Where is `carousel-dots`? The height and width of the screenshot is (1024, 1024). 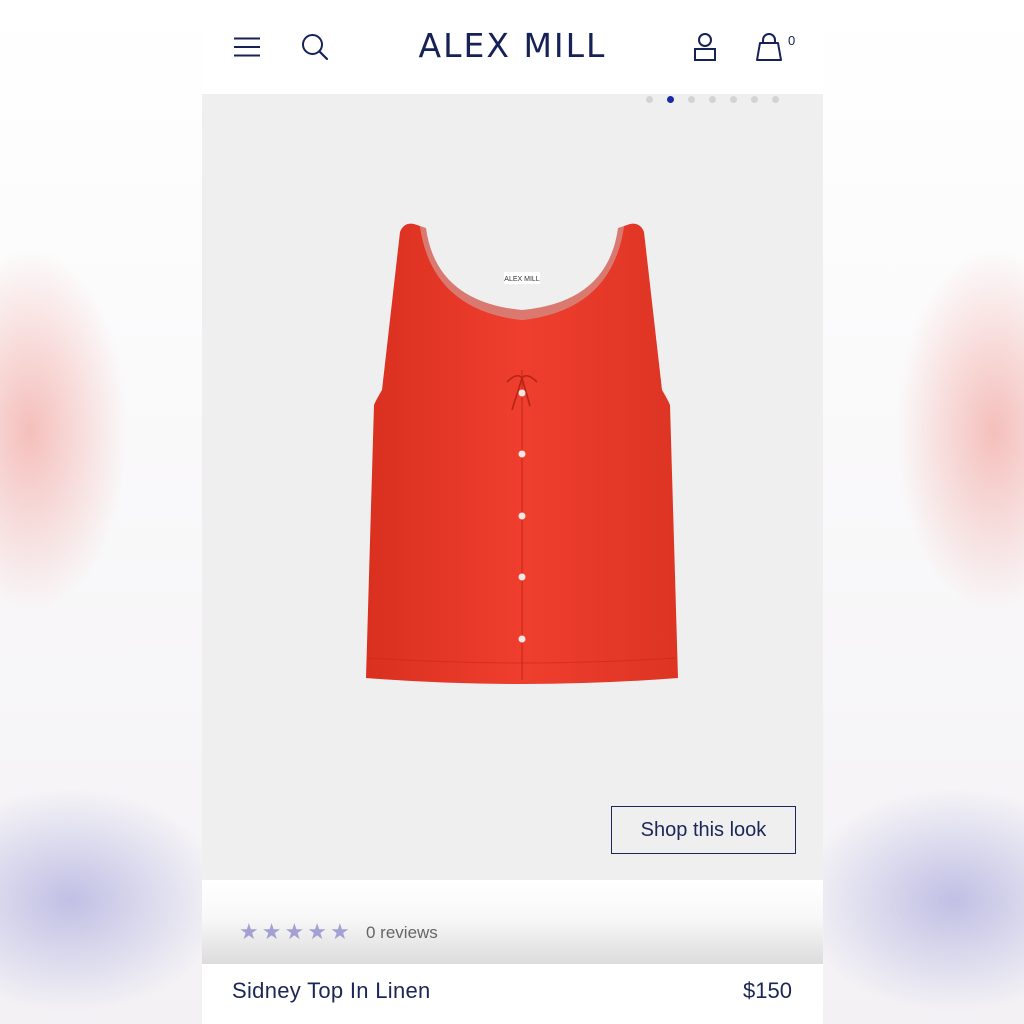
carousel-dots is located at coordinates (712, 101).